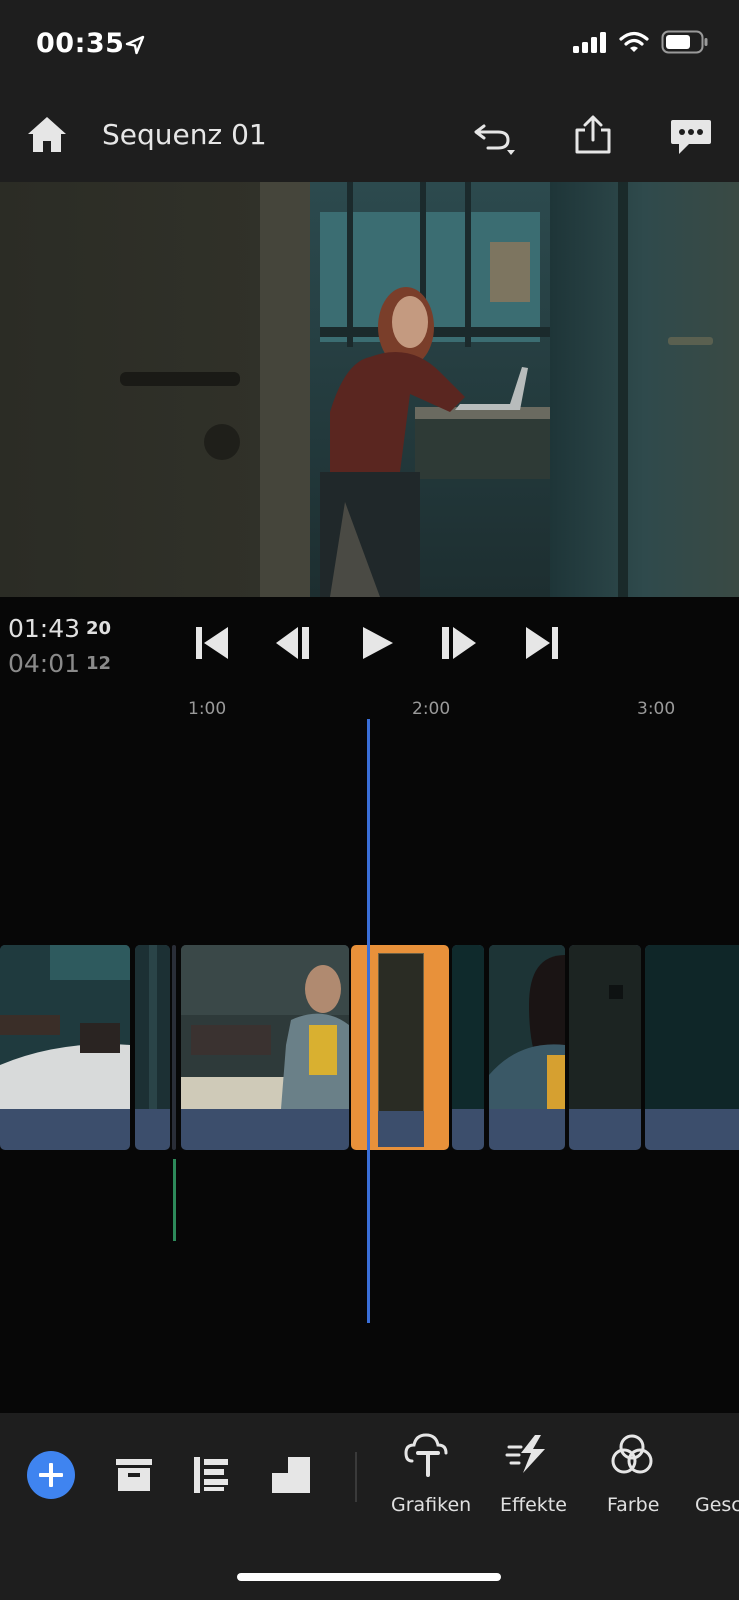 The height and width of the screenshot is (1600, 739). Describe the element at coordinates (431, 709) in the screenshot. I see `ruler-label: 2:00` at that location.